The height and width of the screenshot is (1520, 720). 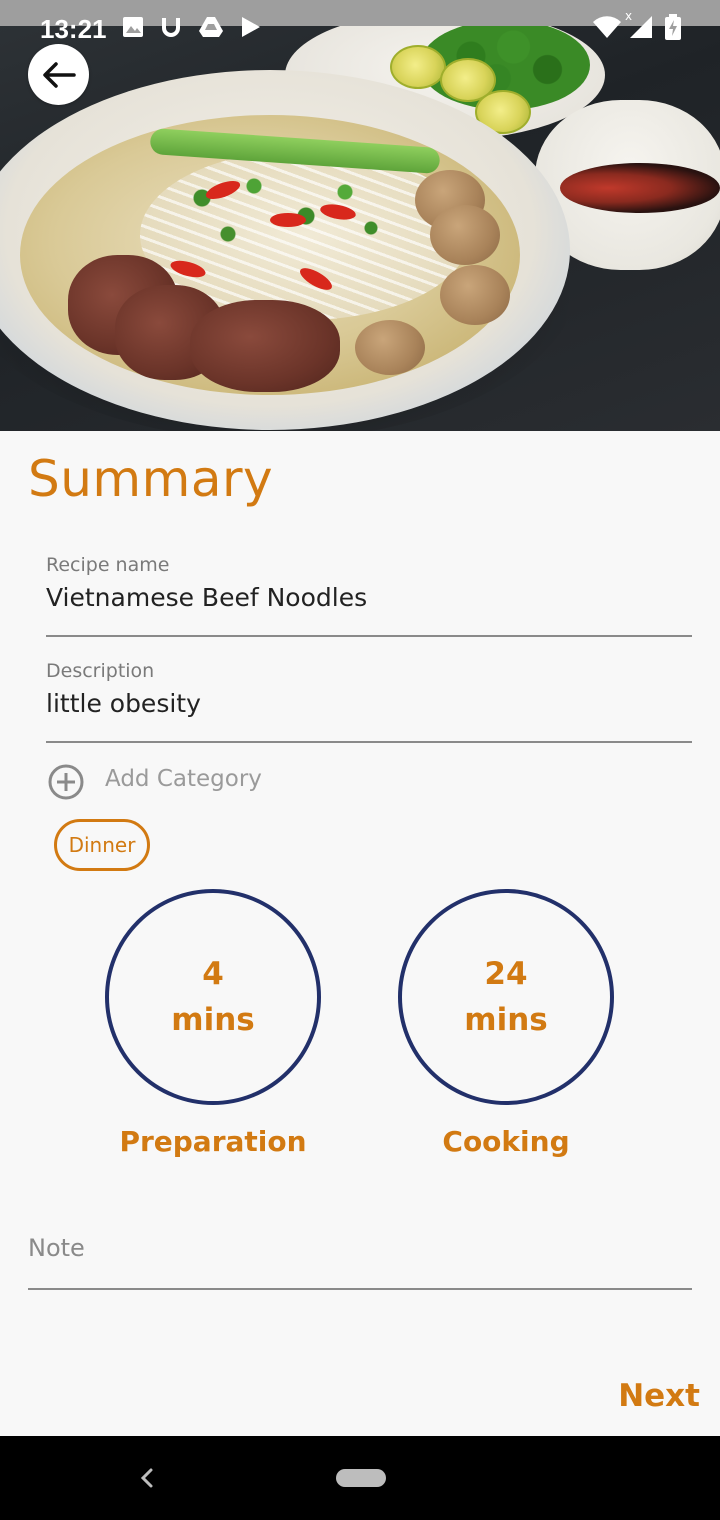 What do you see at coordinates (360, 26) in the screenshot?
I see `status-bar: 13:21 x` at bounding box center [360, 26].